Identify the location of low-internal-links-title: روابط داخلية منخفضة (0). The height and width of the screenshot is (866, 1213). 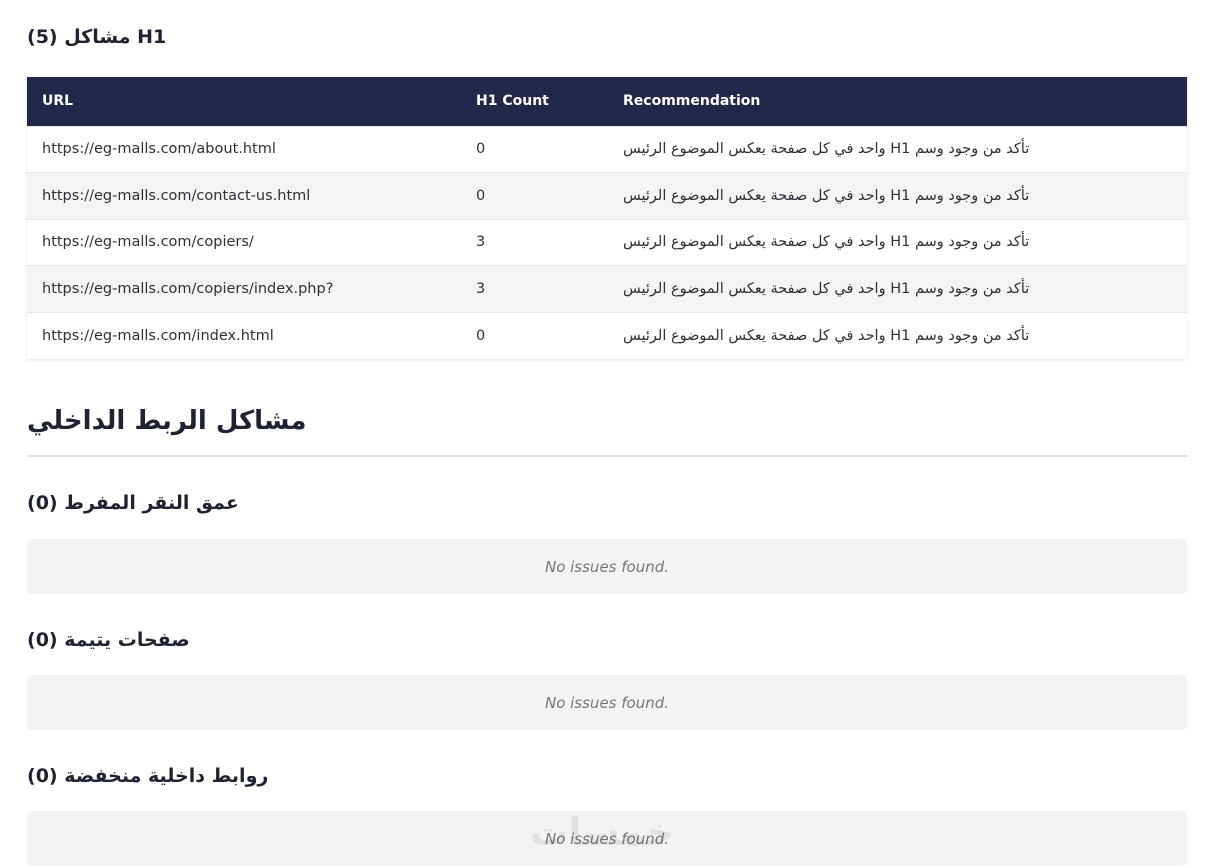
(148, 776).